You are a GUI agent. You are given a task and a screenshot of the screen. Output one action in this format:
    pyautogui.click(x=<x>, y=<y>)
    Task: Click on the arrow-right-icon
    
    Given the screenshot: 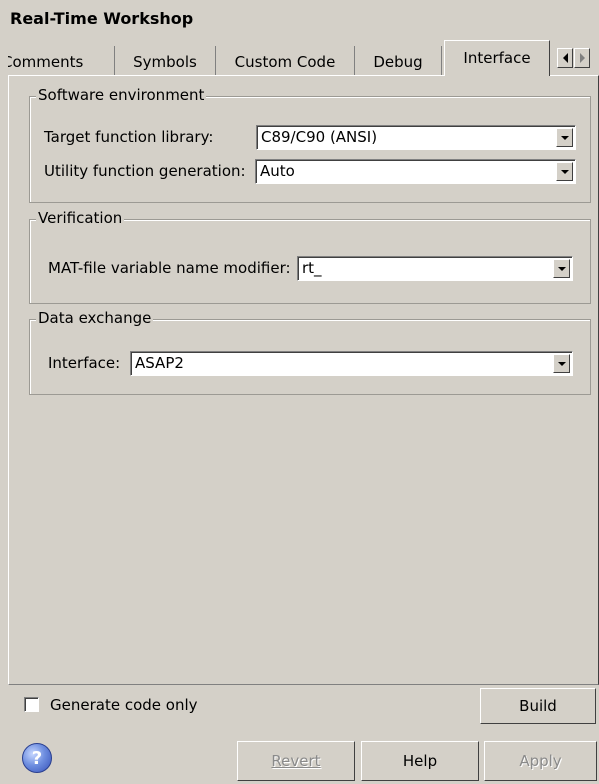 What is the action you would take?
    pyautogui.click(x=582, y=58)
    